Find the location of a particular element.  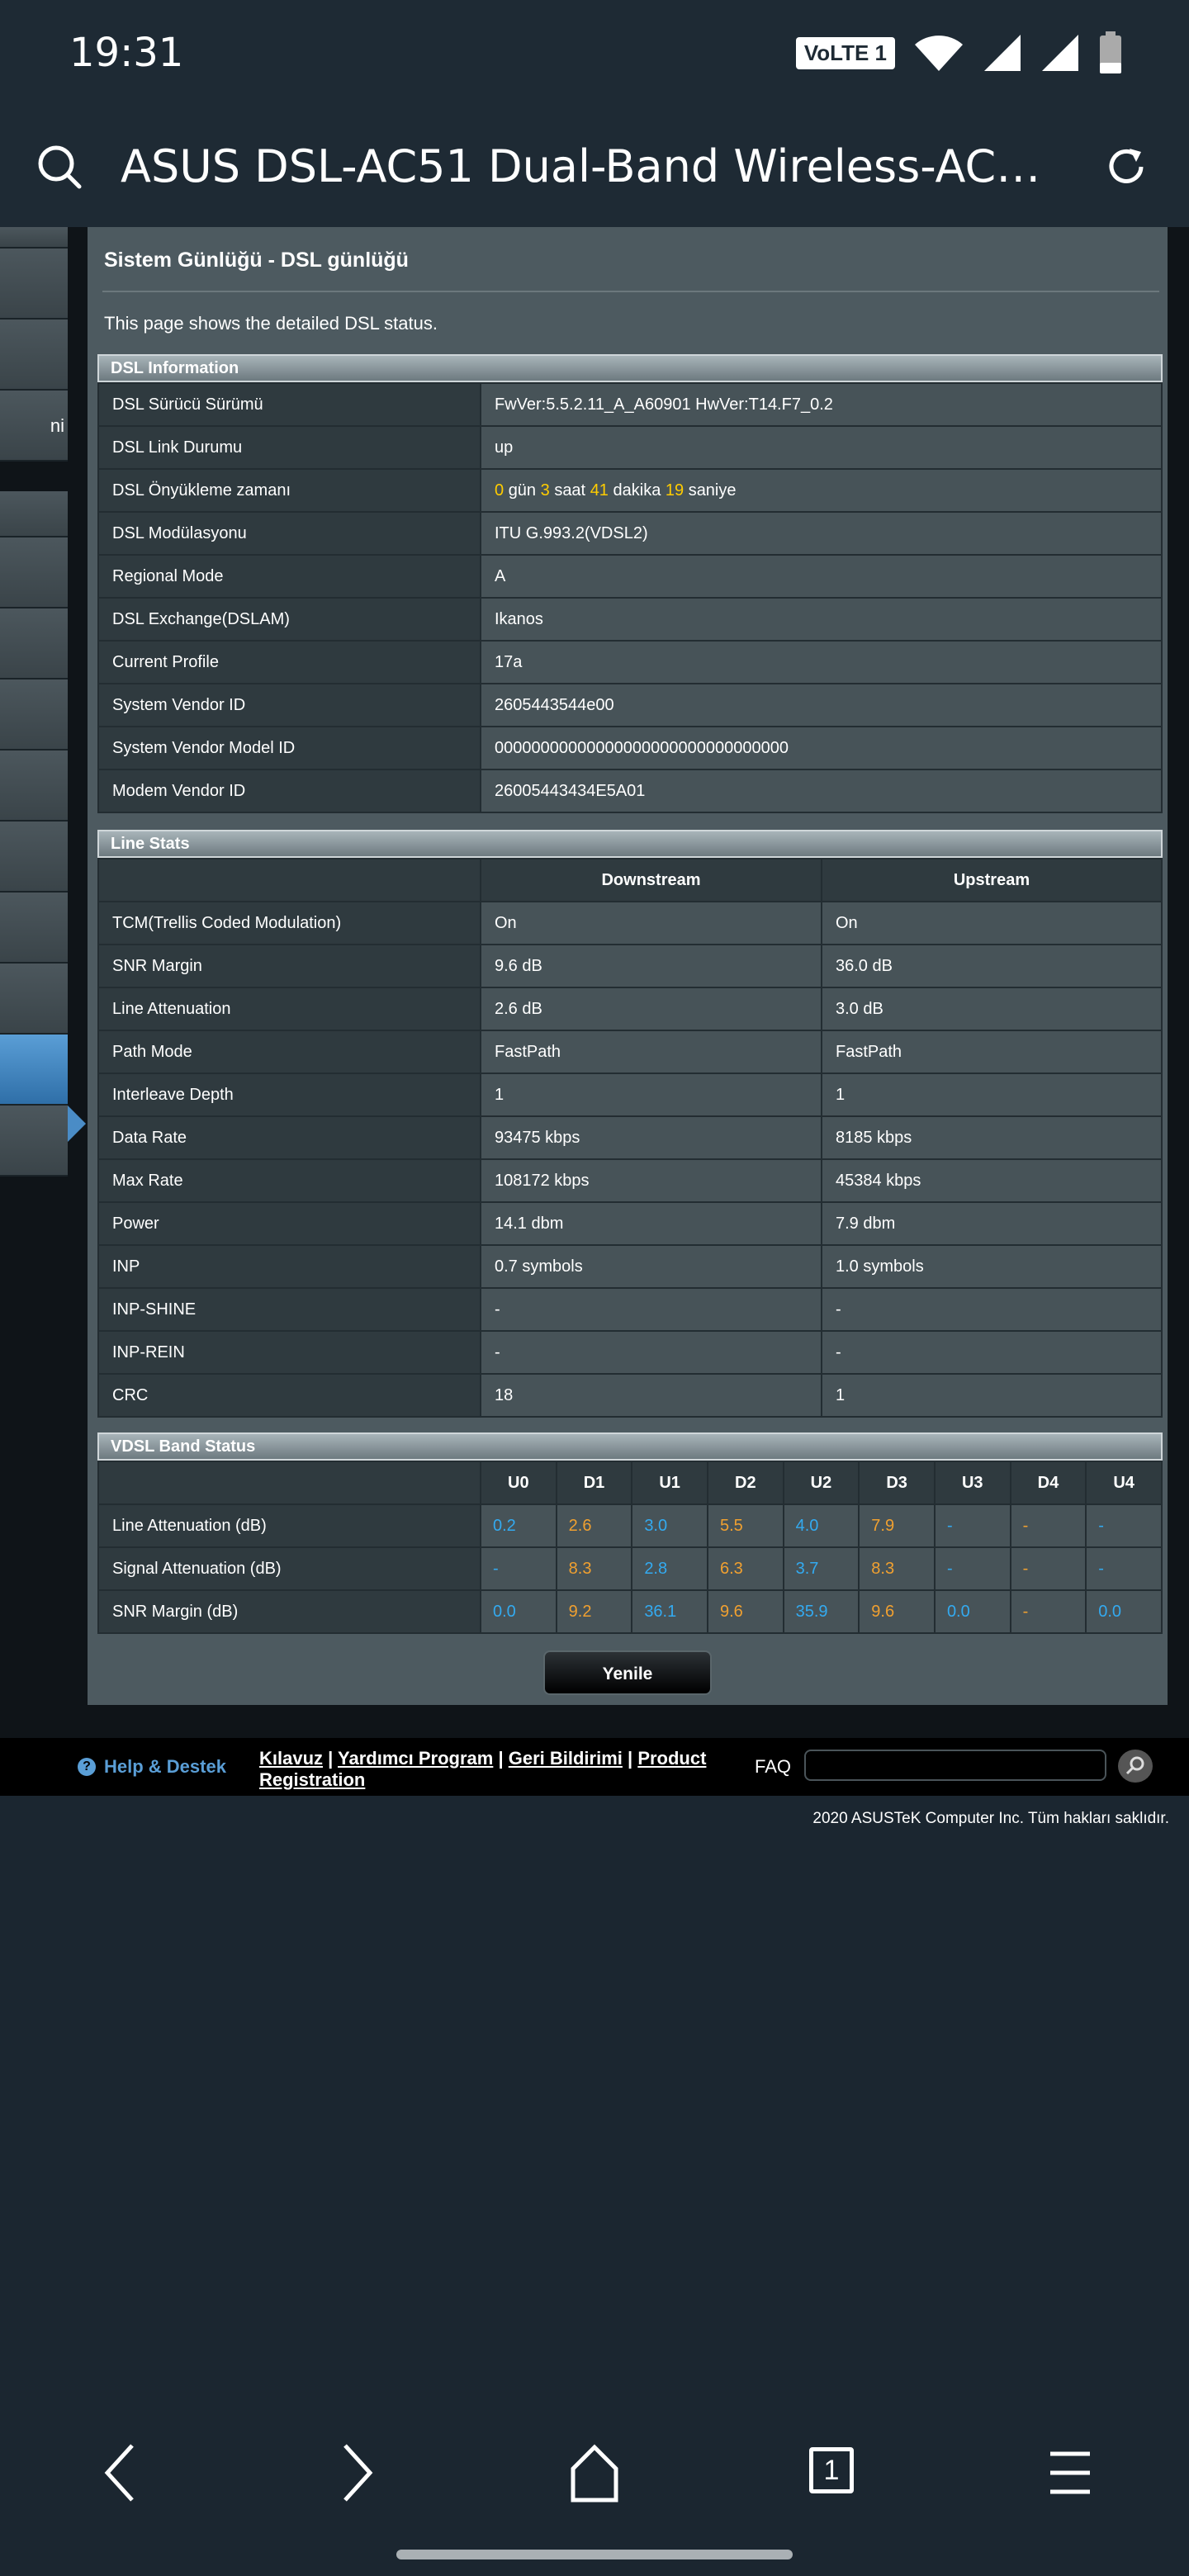

column-header-empty is located at coordinates (289, 1483).